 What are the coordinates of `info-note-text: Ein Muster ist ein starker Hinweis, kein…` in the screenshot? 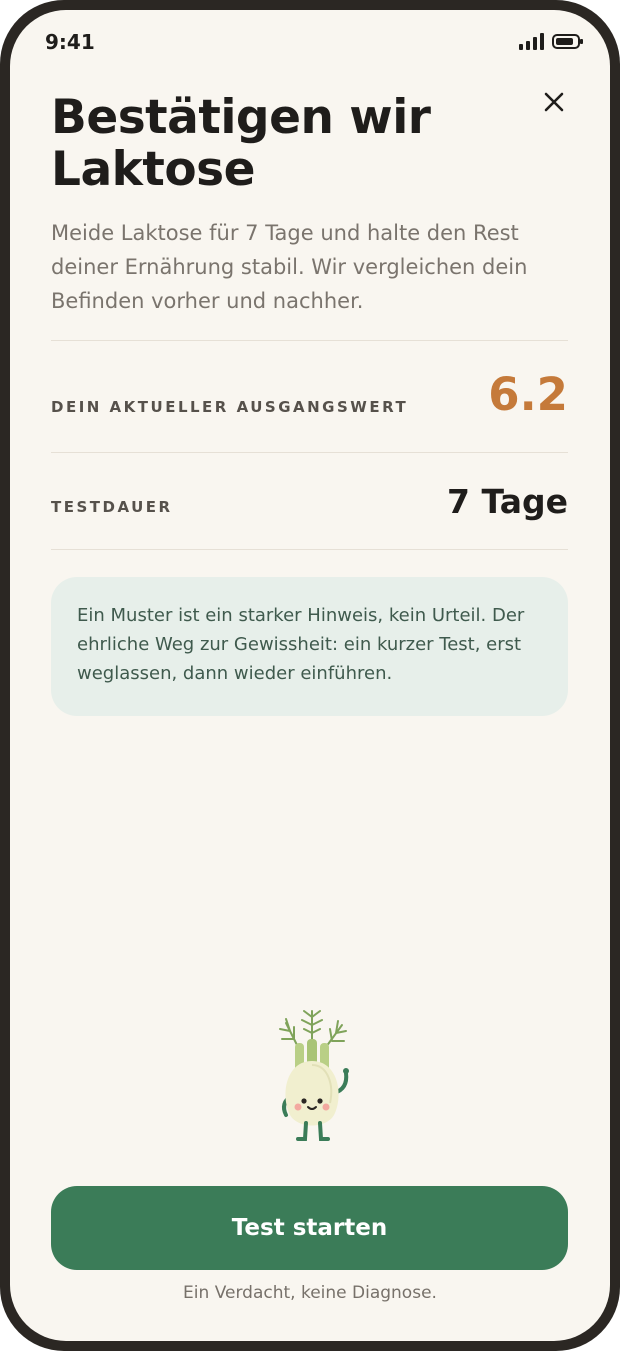 It's located at (301, 644).